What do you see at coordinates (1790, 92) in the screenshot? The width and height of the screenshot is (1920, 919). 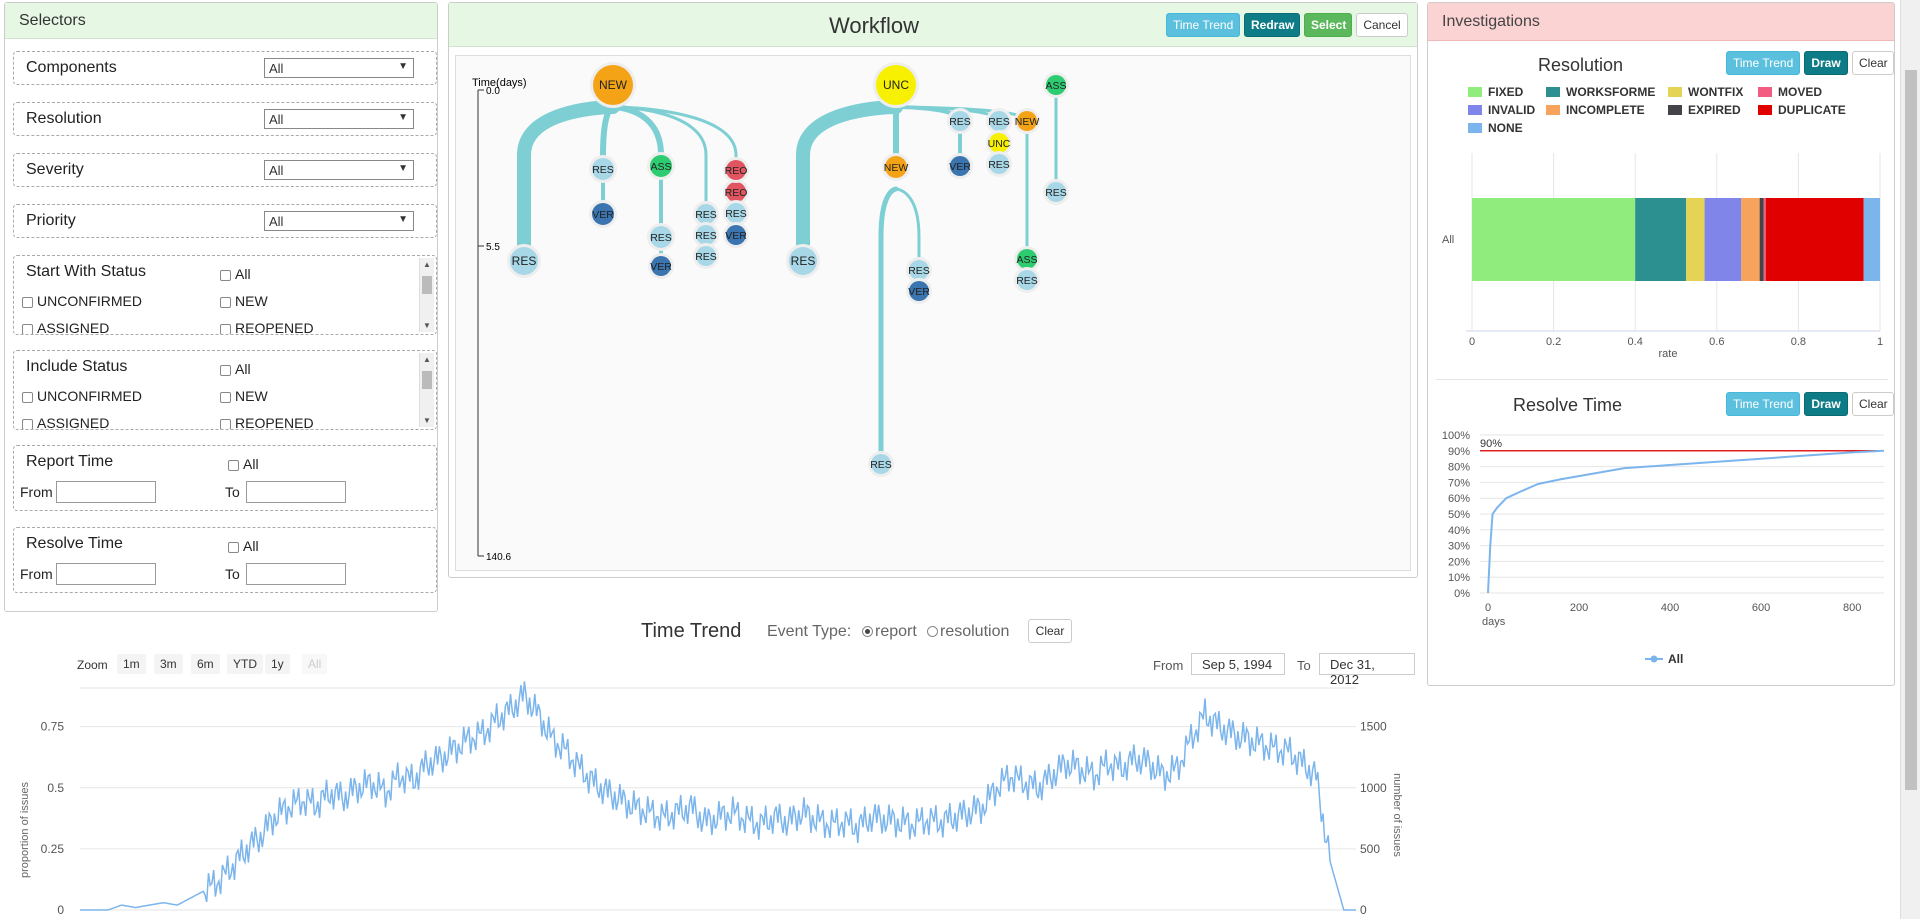 I see `legend-item: MOVED` at bounding box center [1790, 92].